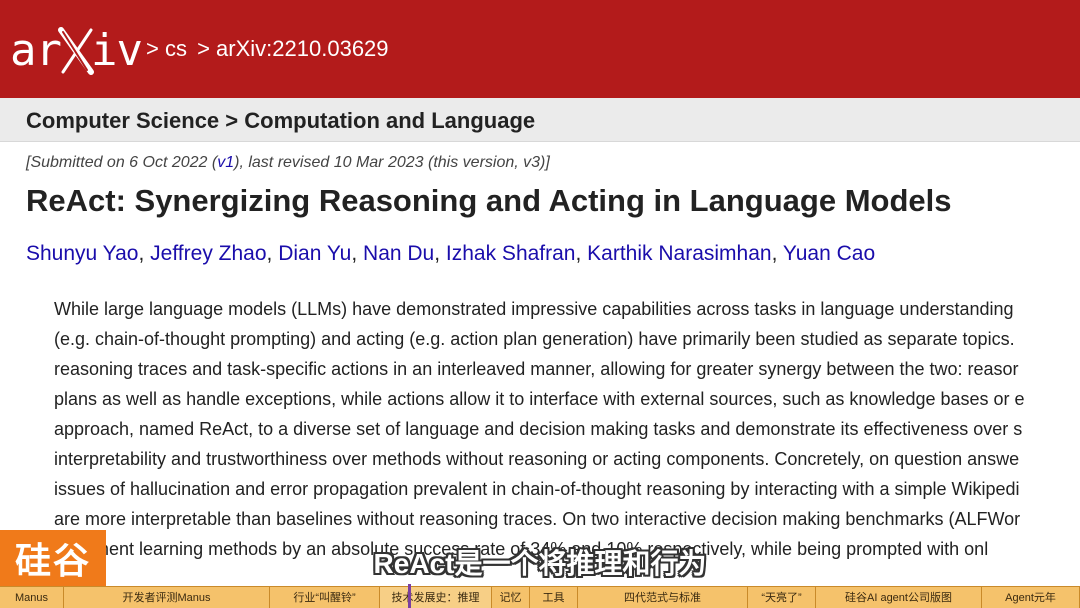 The height and width of the screenshot is (608, 1080). I want to click on arxiv-logo: ar iv, so click(76, 50).